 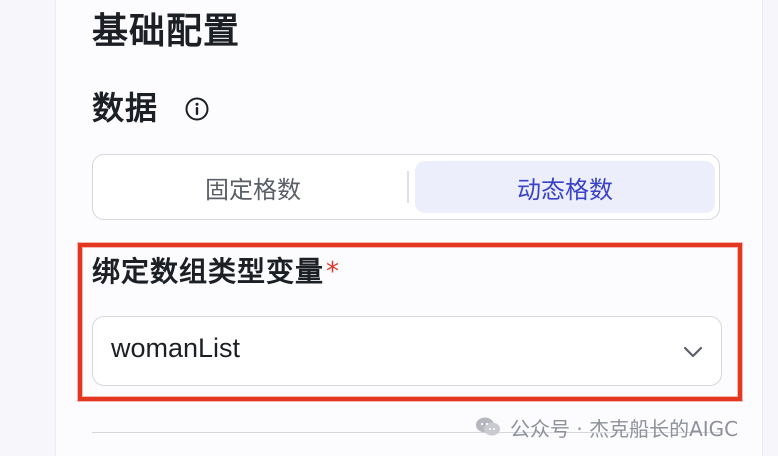 I want to click on data-label: 数据, so click(x=125, y=108).